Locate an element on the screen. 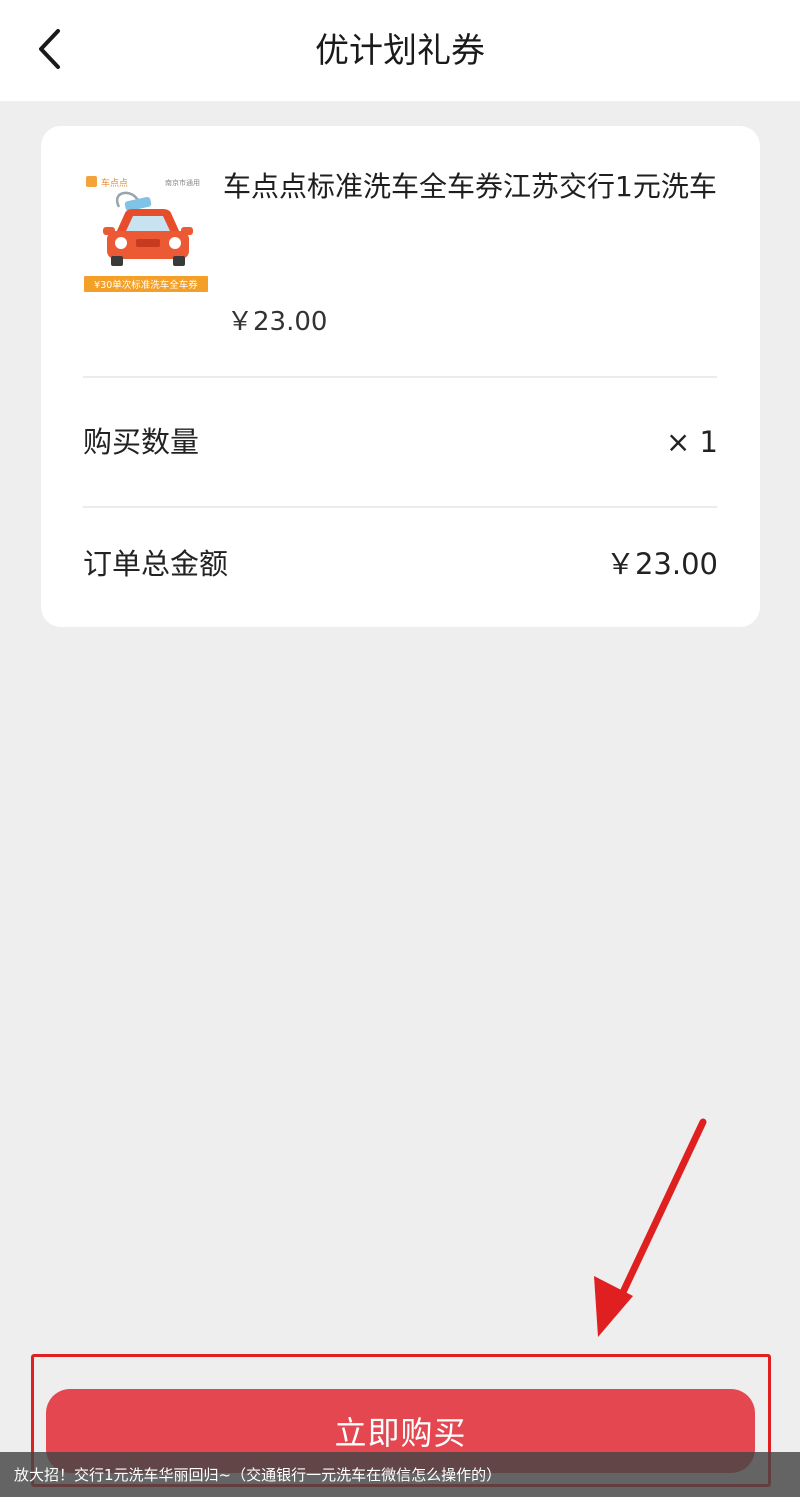 The height and width of the screenshot is (1497, 800). quantity-label: 购买数量 is located at coordinates (141, 442).